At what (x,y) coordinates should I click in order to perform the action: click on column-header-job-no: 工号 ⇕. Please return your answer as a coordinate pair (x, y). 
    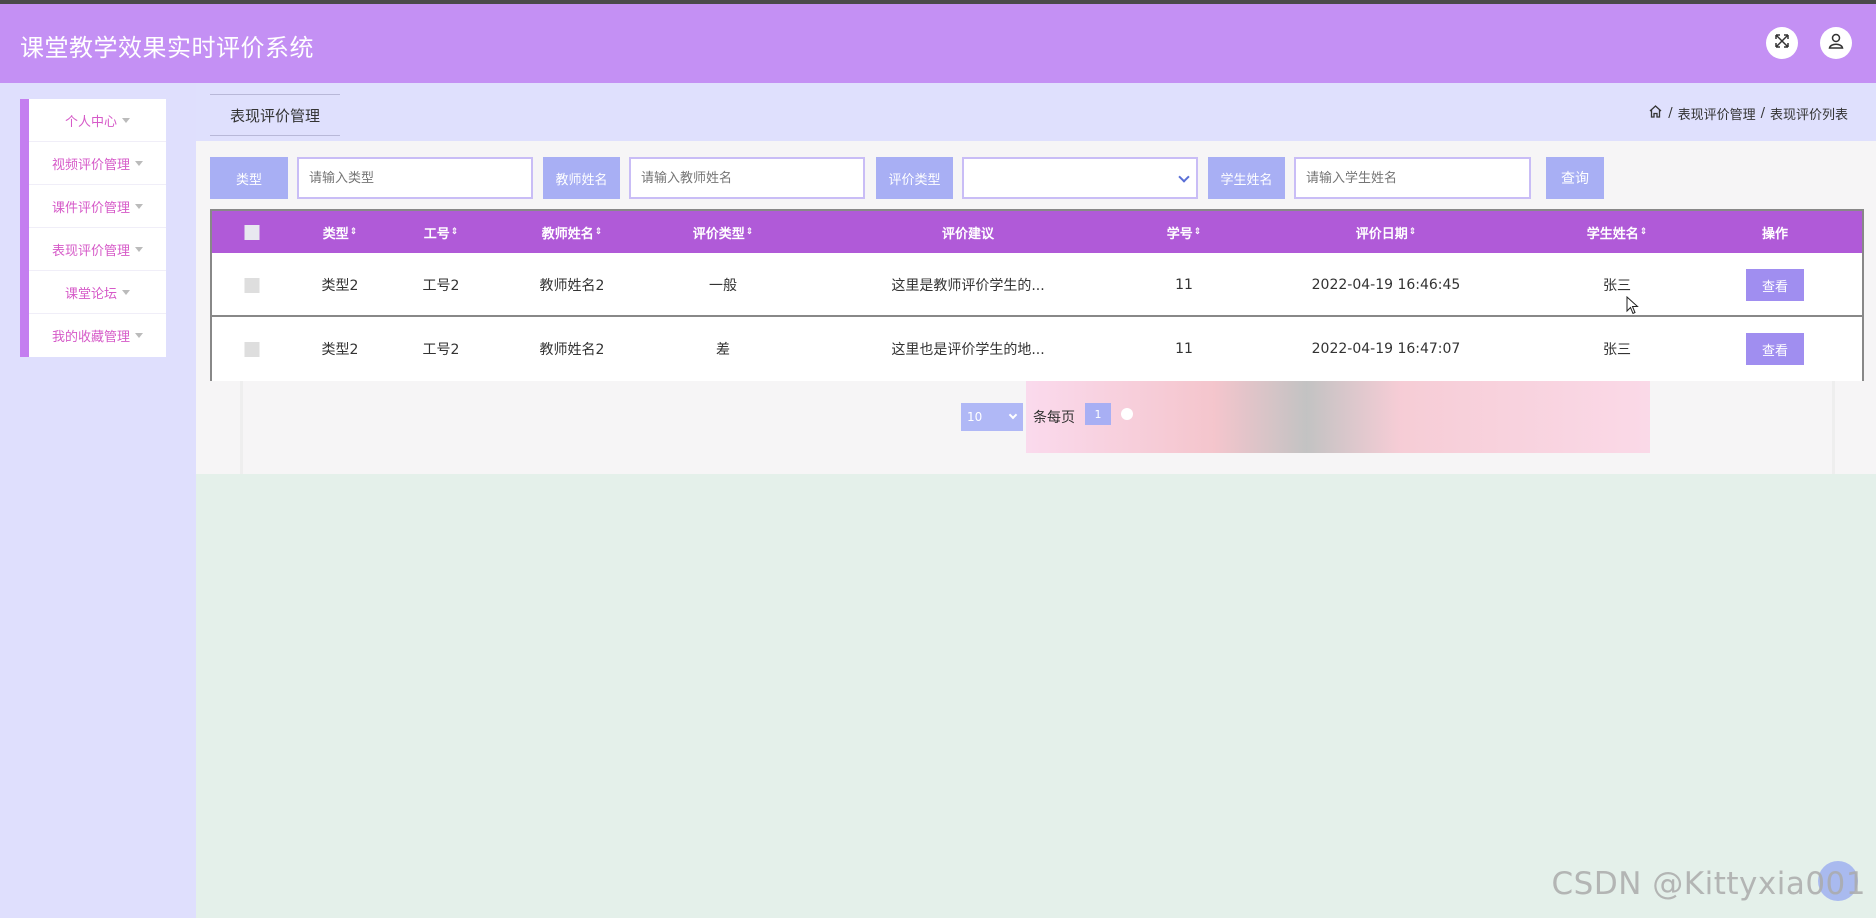
    Looking at the image, I should click on (441, 232).